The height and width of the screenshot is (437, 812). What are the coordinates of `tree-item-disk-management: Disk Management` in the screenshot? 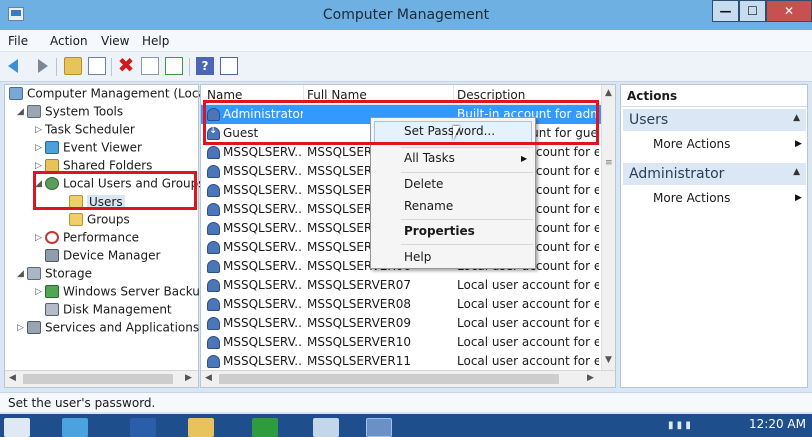 It's located at (108, 311).